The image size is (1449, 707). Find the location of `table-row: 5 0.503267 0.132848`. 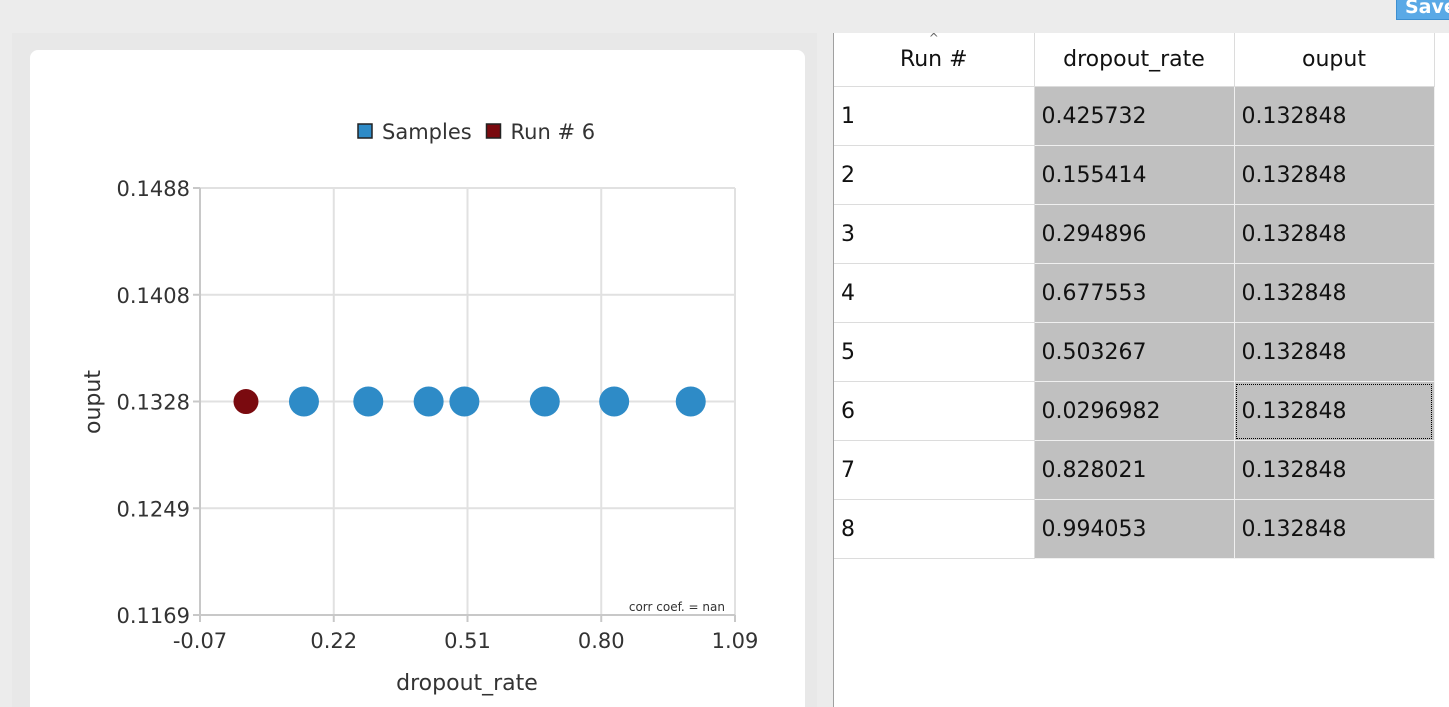

table-row: 5 0.503267 0.132848 is located at coordinates (1134, 352).